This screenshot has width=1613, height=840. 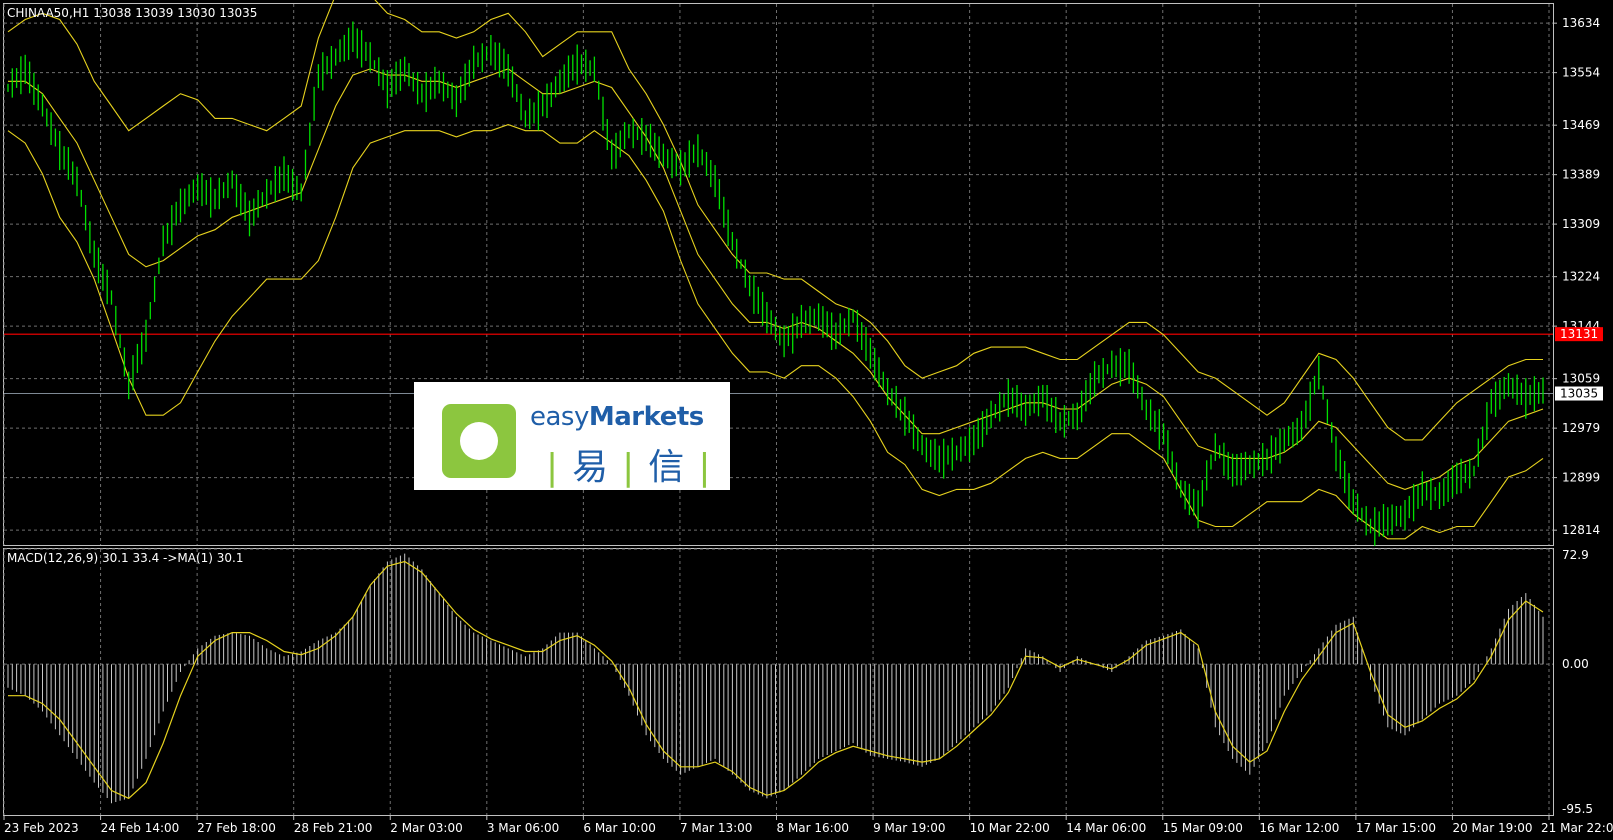 I want to click on time-tick-label: 3 Mar 06:00, so click(x=523, y=828).